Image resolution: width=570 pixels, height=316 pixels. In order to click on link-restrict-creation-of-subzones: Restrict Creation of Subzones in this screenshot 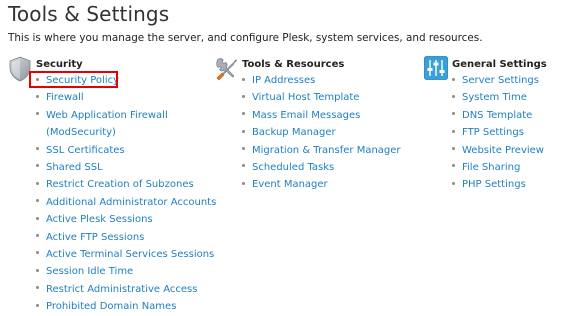, I will do `click(126, 184)`.